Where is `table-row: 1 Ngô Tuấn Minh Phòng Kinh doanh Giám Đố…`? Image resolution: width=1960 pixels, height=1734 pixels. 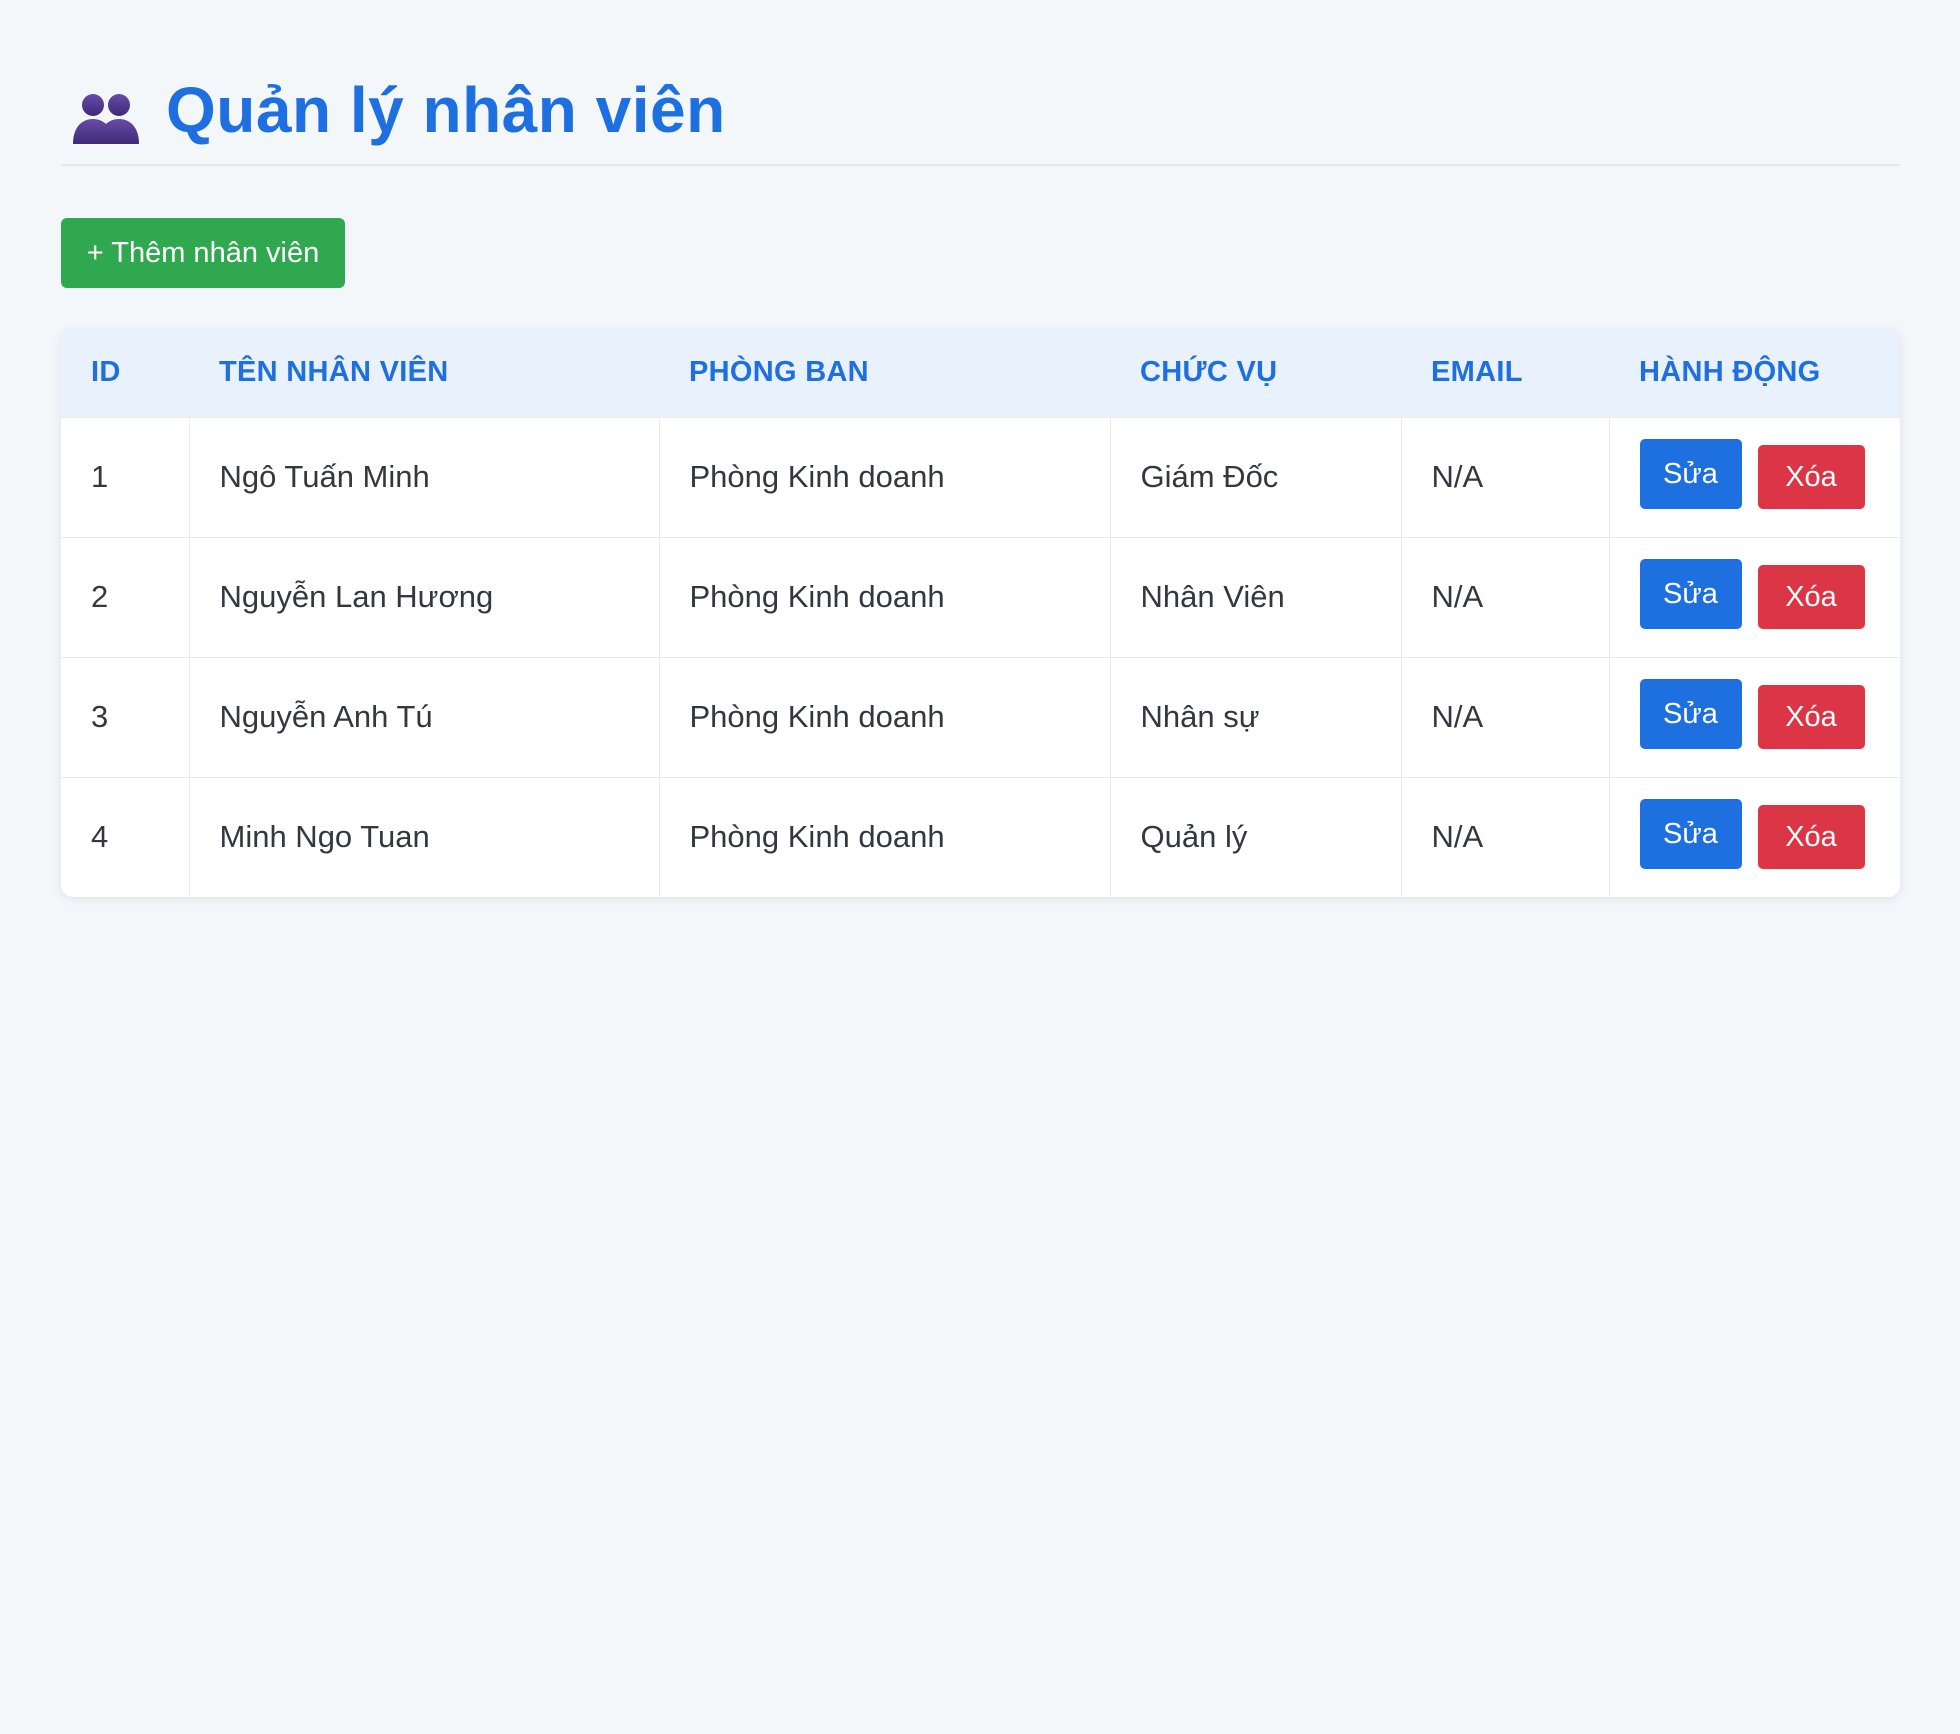
table-row: 1 Ngô Tuấn Minh Phòng Kinh doanh Giám Đố… is located at coordinates (980, 477).